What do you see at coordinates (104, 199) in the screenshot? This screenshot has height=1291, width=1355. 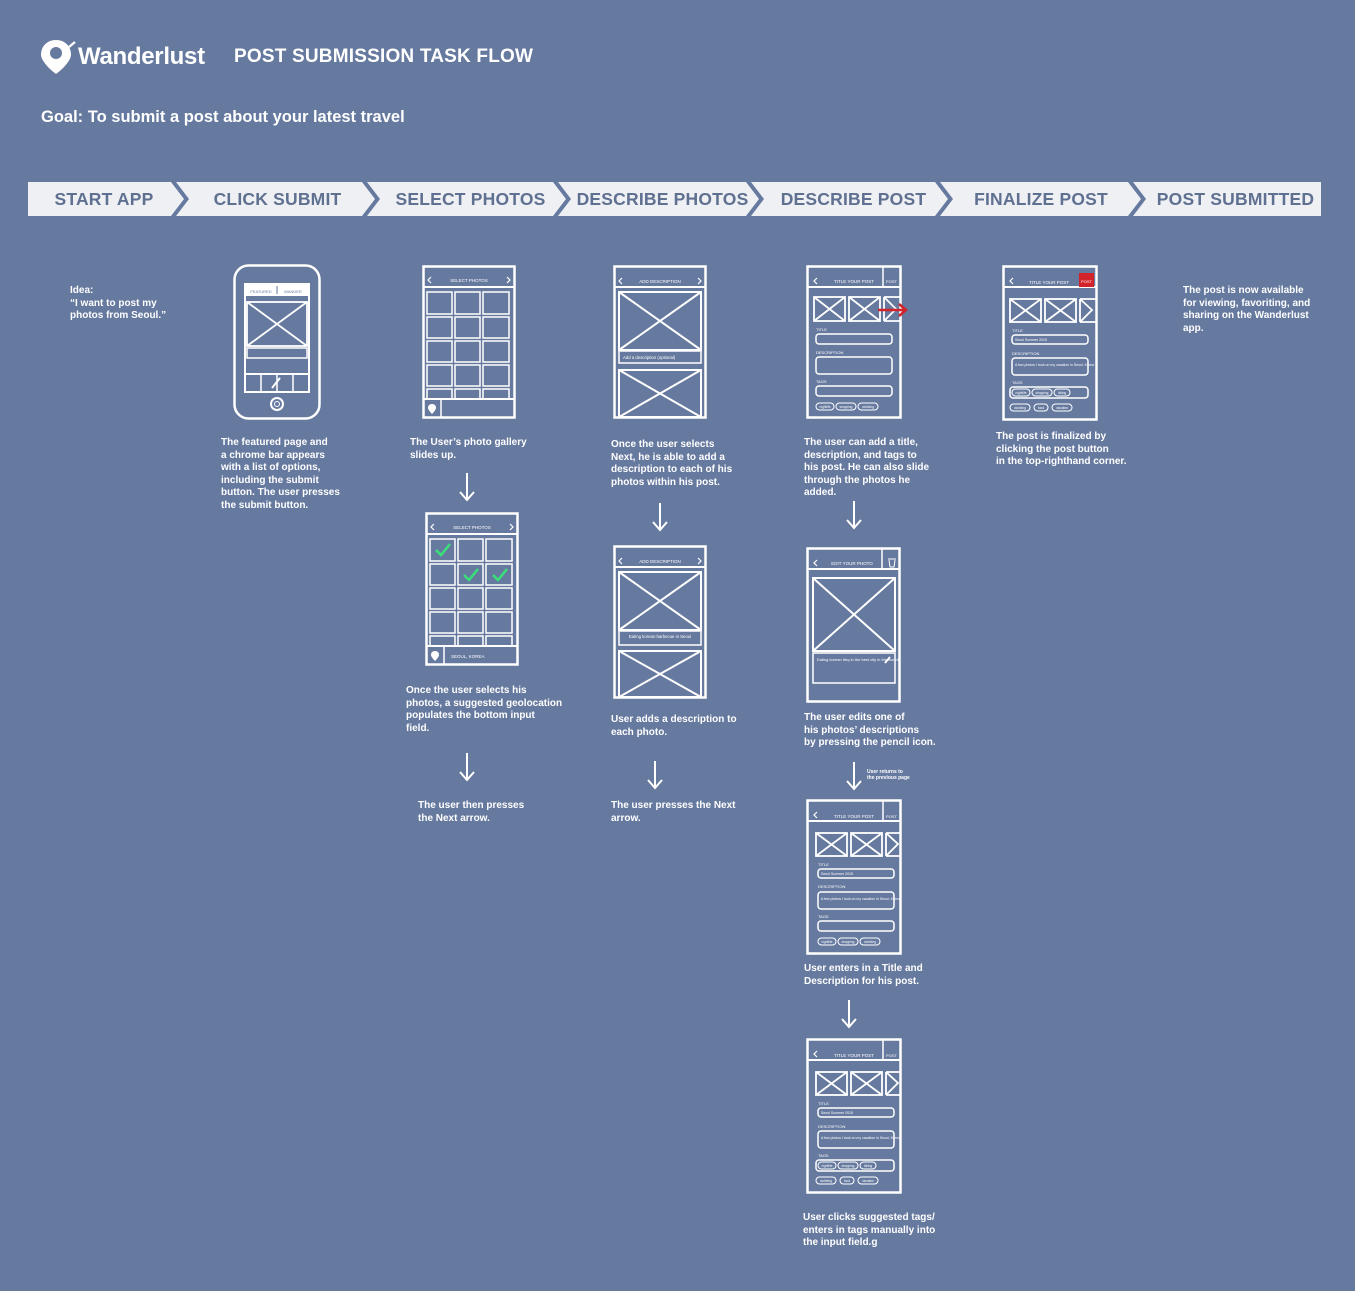 I see `step-start-app: START APP` at bounding box center [104, 199].